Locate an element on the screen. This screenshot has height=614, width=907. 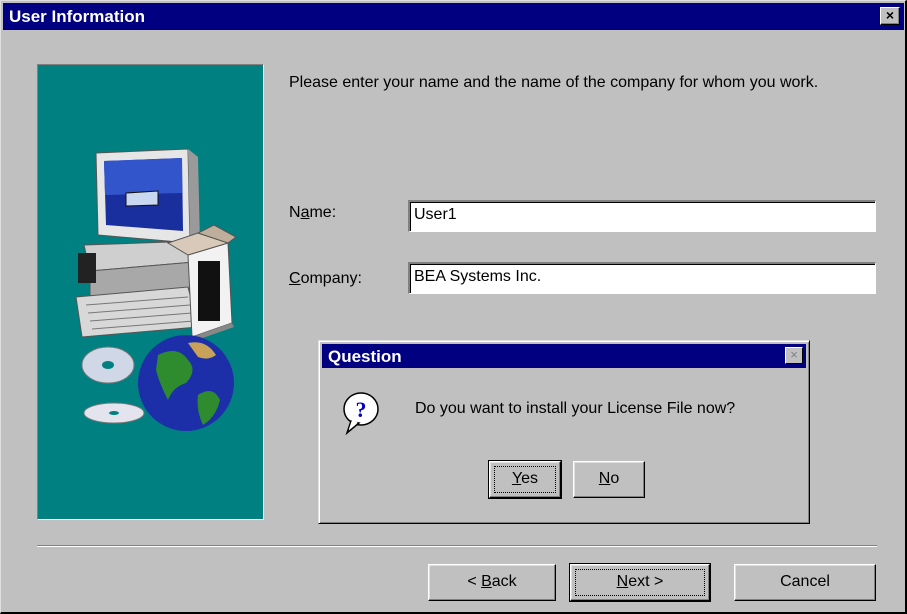
no-button: No is located at coordinates (609, 479).